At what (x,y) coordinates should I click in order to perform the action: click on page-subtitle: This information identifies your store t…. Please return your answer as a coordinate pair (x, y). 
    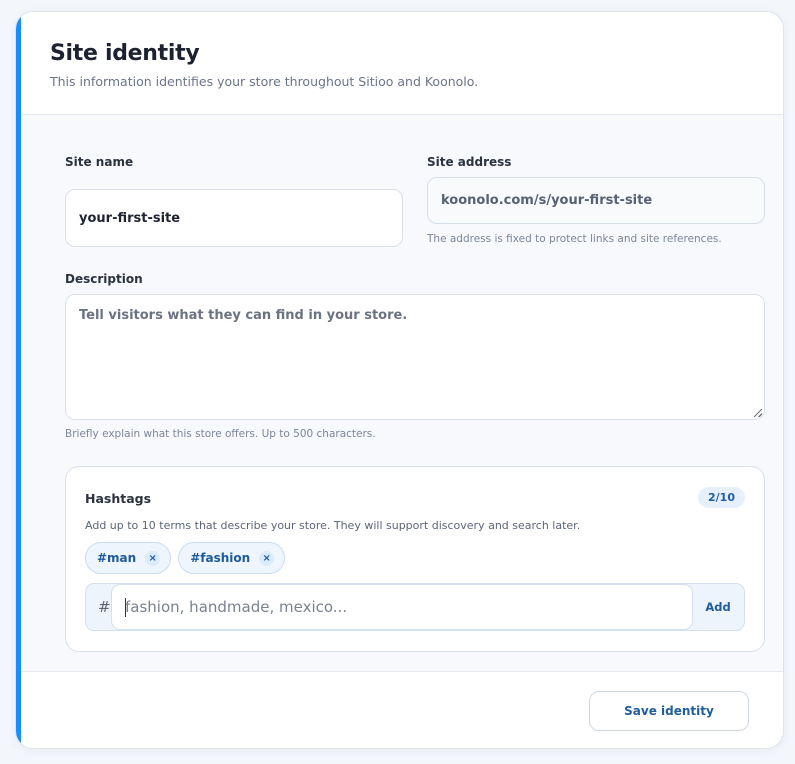
    Looking at the image, I should click on (264, 81).